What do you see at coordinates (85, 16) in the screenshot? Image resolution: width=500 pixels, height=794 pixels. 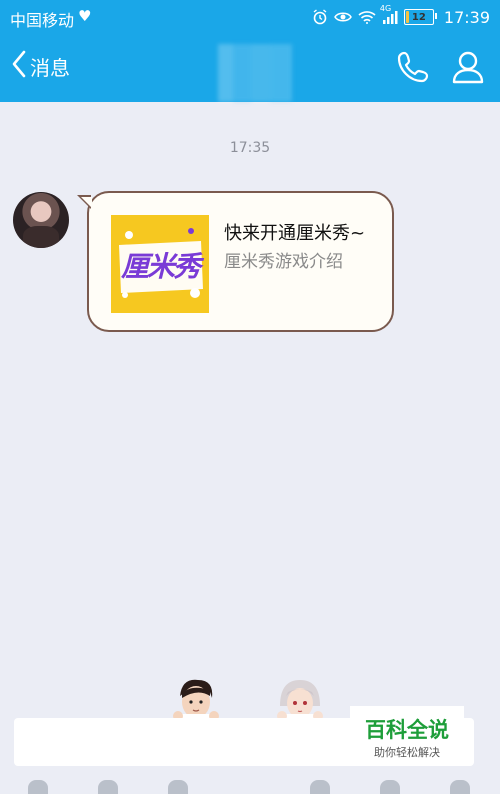 I see `heart-icon: ♥` at bounding box center [85, 16].